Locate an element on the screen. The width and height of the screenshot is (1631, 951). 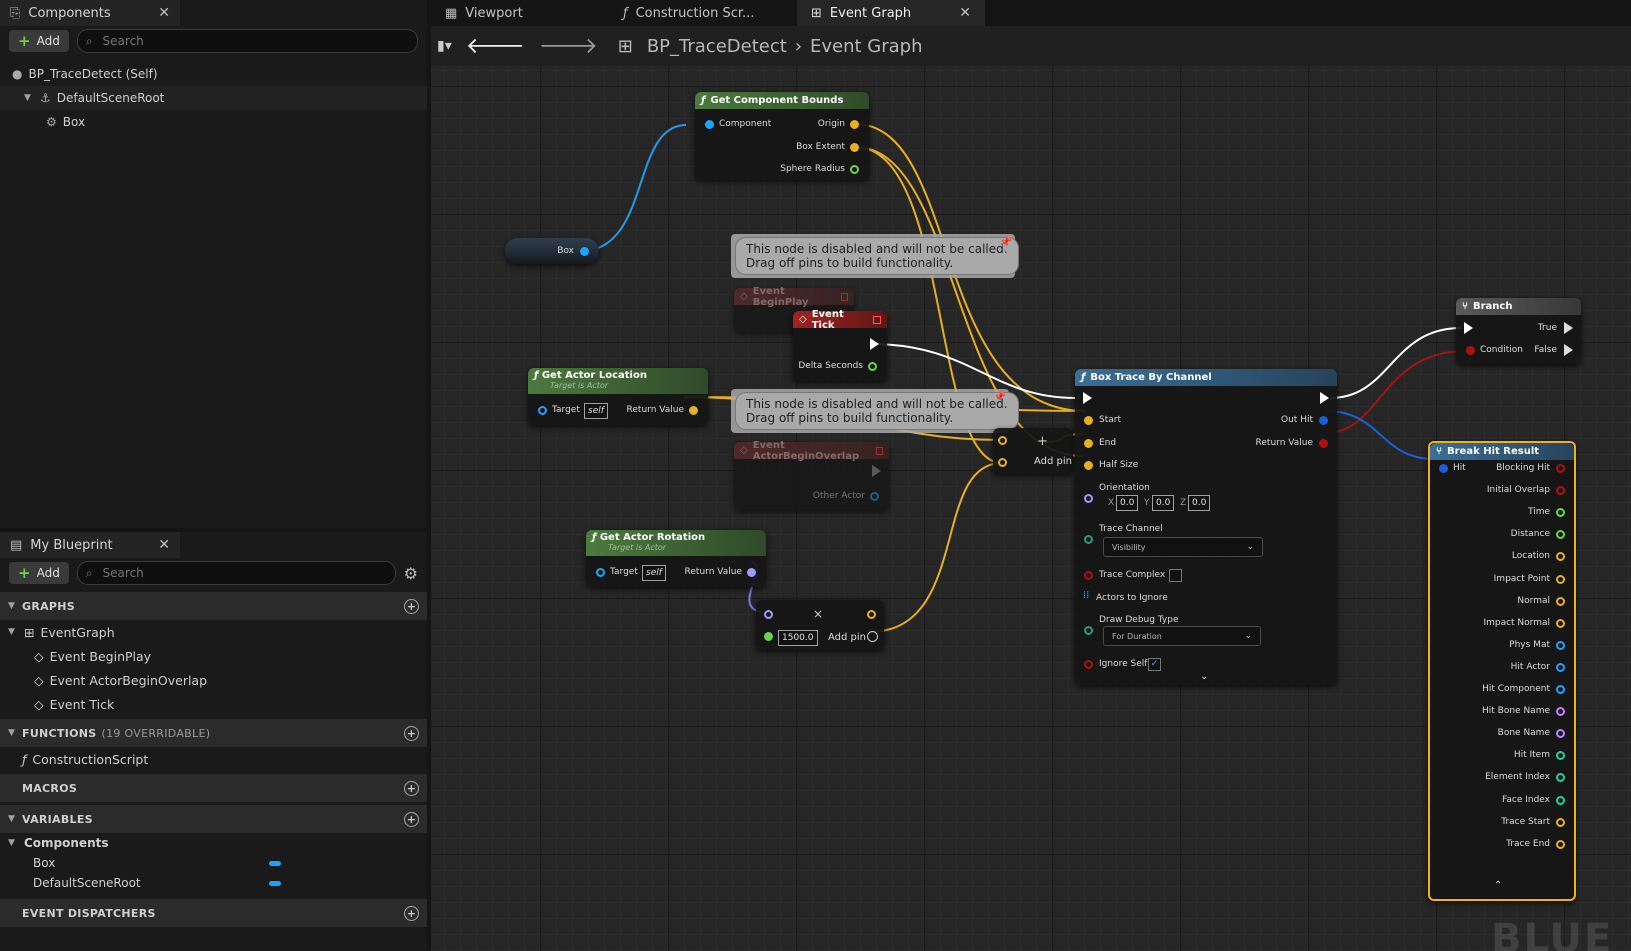
variable-item-box: Box is located at coordinates (213, 863).